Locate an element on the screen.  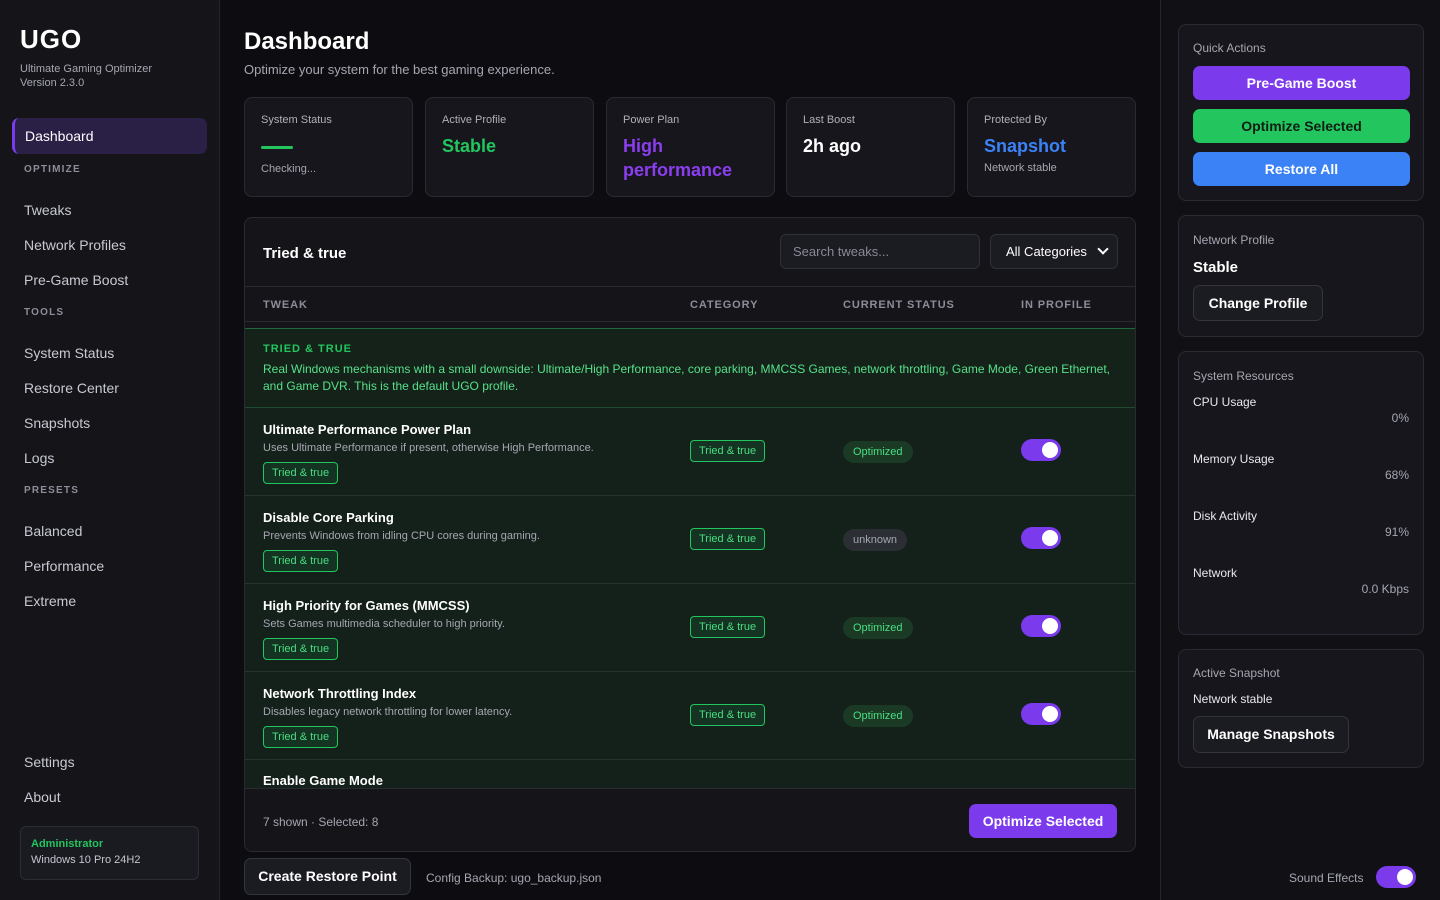
search-input is located at coordinates (880, 251).